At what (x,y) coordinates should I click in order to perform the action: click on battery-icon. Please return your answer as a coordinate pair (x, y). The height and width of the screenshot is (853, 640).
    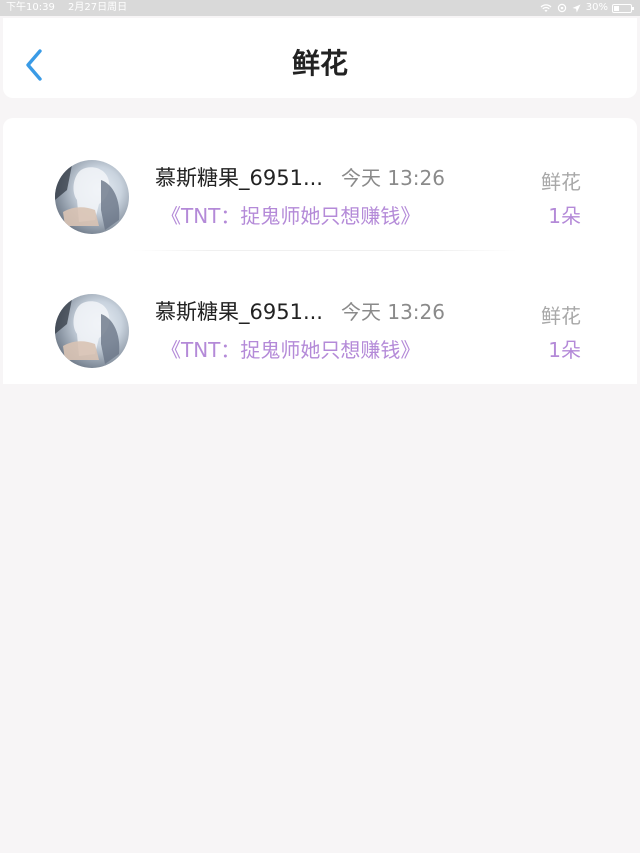
    Looking at the image, I should click on (623, 8).